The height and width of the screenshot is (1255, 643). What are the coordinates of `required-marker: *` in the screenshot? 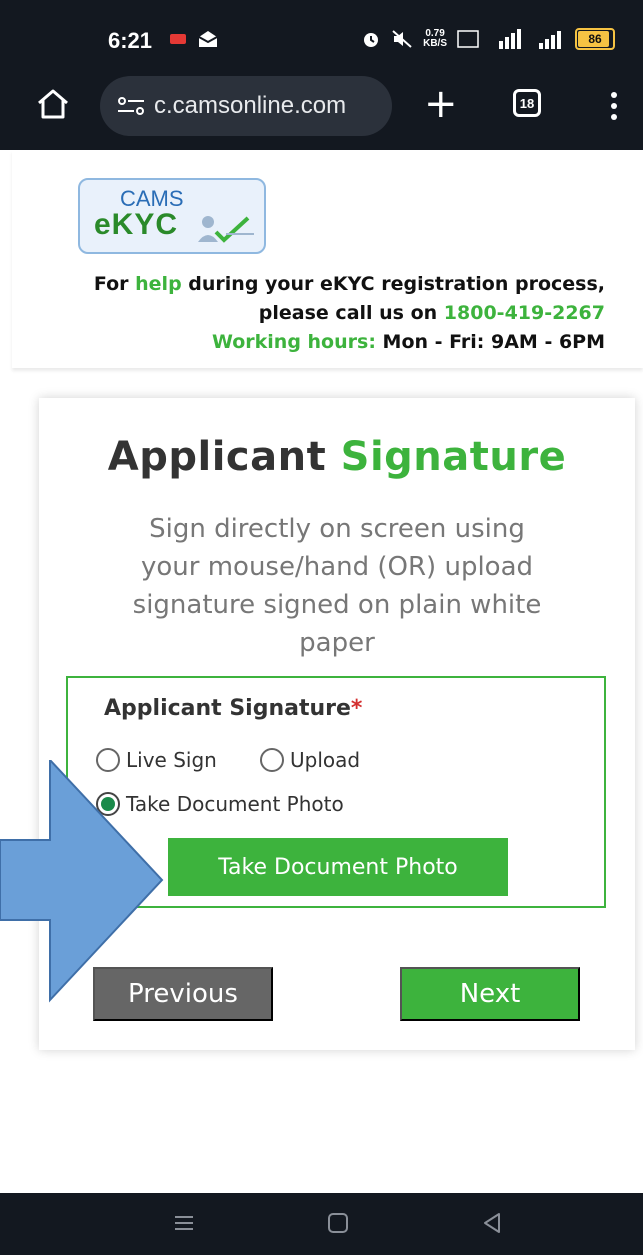 It's located at (356, 708).